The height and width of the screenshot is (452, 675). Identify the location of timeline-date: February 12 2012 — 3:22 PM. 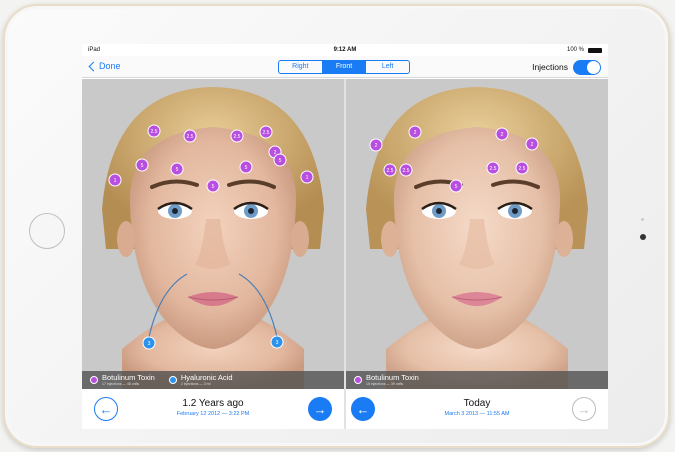
(213, 414).